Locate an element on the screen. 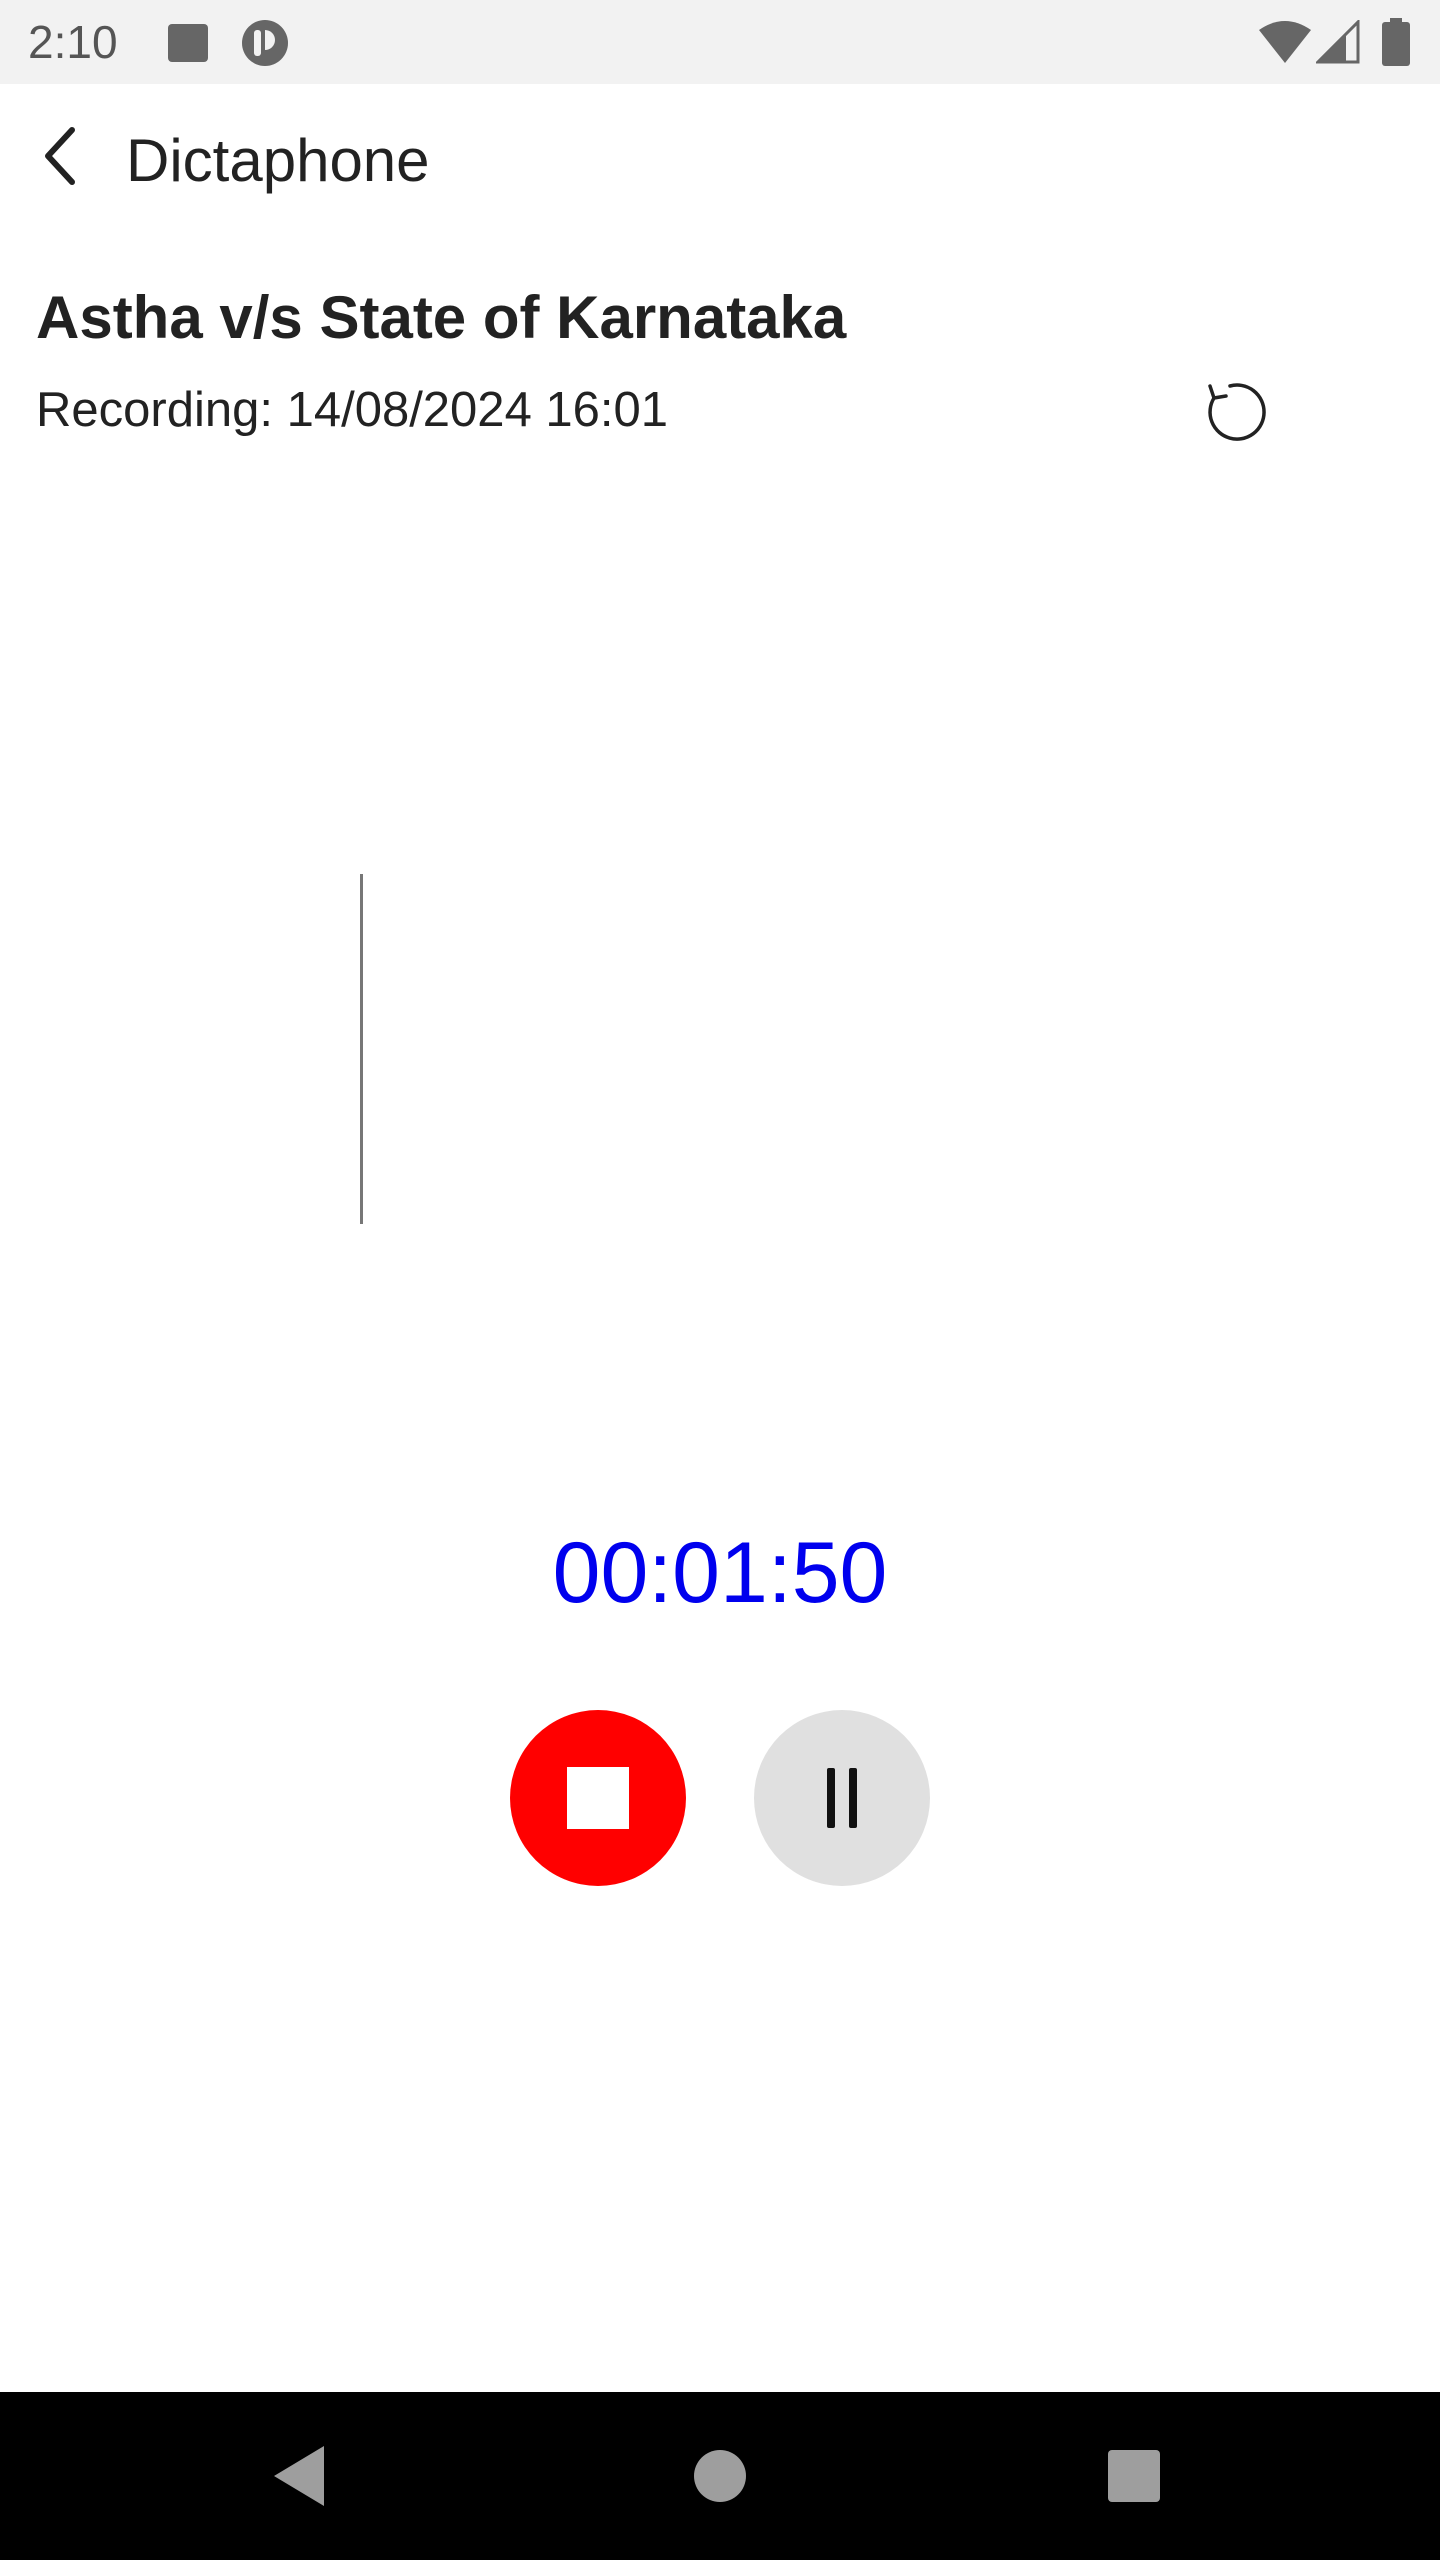 This screenshot has width=1440, height=2560. notification-square-icon is located at coordinates (188, 45).